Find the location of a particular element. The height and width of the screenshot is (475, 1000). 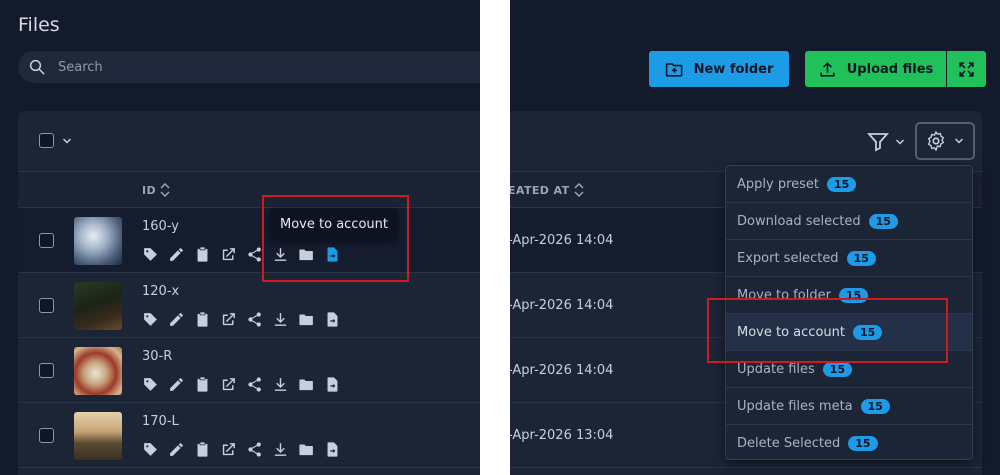

menu-item-update-files-meta: Update files meta 15 is located at coordinates (849, 406).